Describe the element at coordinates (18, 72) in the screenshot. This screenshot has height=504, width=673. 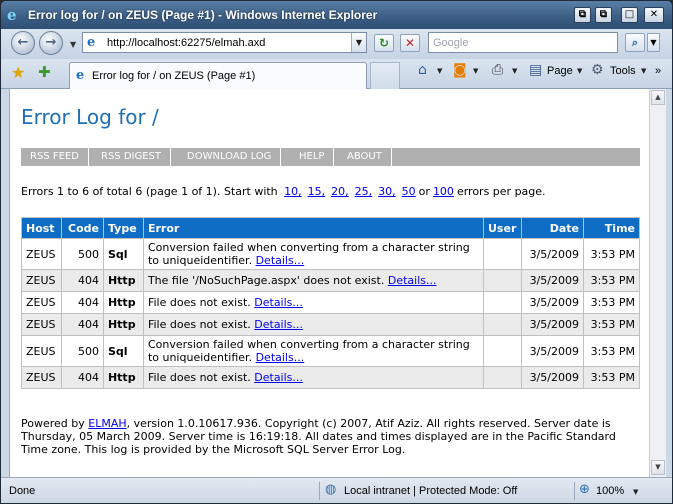
I see `favorites-star-icon: ★` at that location.